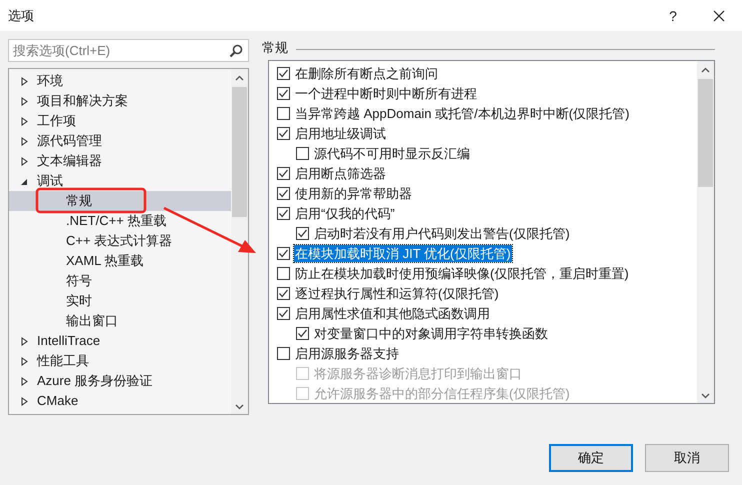  I want to click on tree-item: 文本编辑器, so click(69, 161).